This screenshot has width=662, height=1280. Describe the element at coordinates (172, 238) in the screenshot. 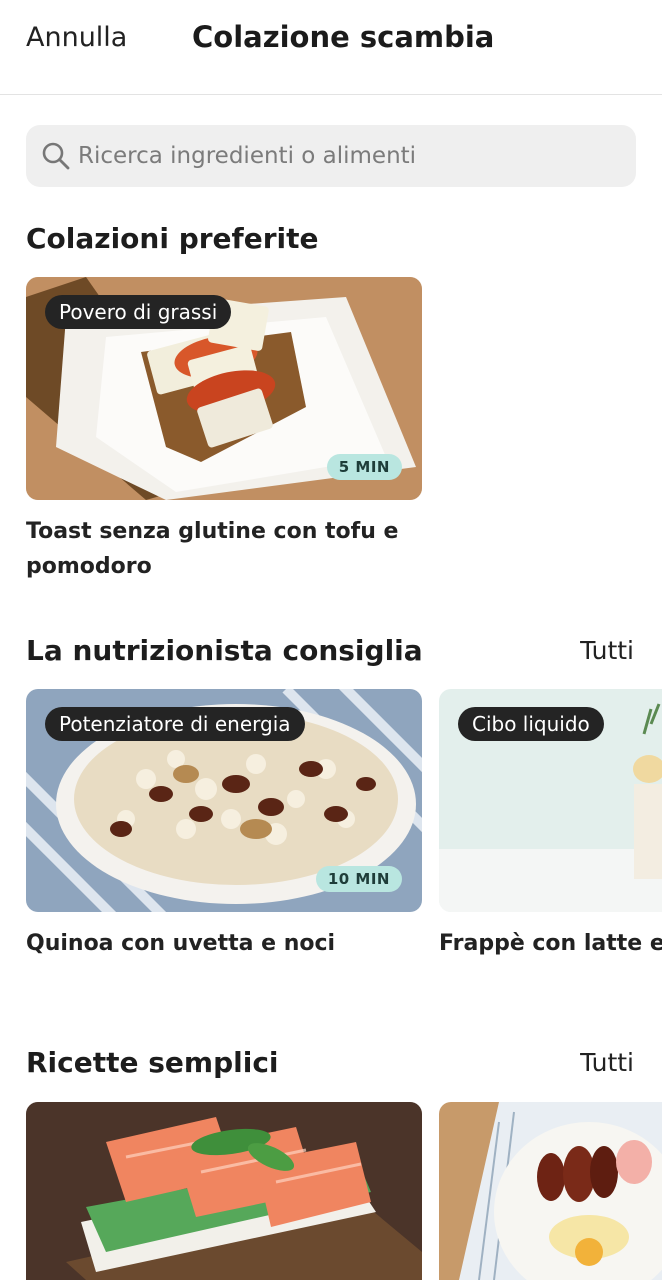

I see `section-title-favorites: Colazioni preferite` at that location.